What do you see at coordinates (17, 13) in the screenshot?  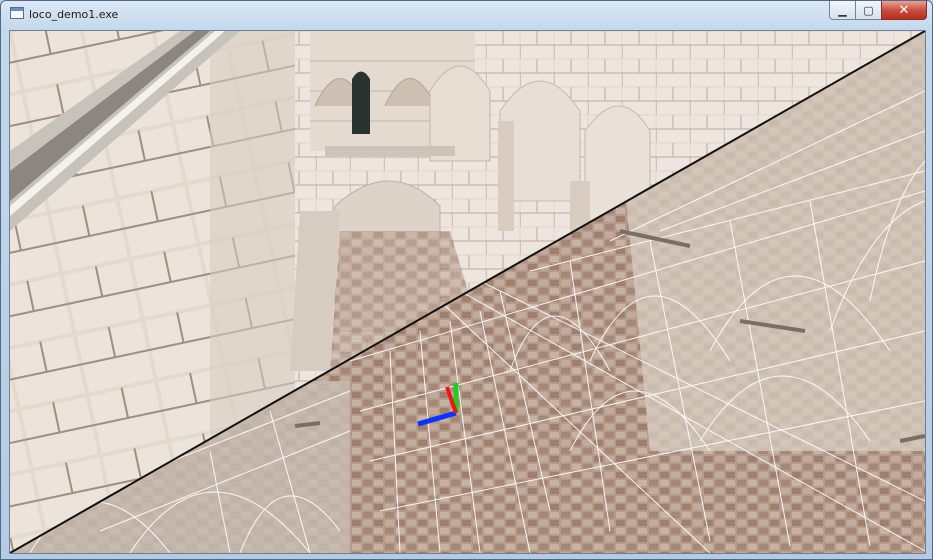 I see `app-icon` at bounding box center [17, 13].